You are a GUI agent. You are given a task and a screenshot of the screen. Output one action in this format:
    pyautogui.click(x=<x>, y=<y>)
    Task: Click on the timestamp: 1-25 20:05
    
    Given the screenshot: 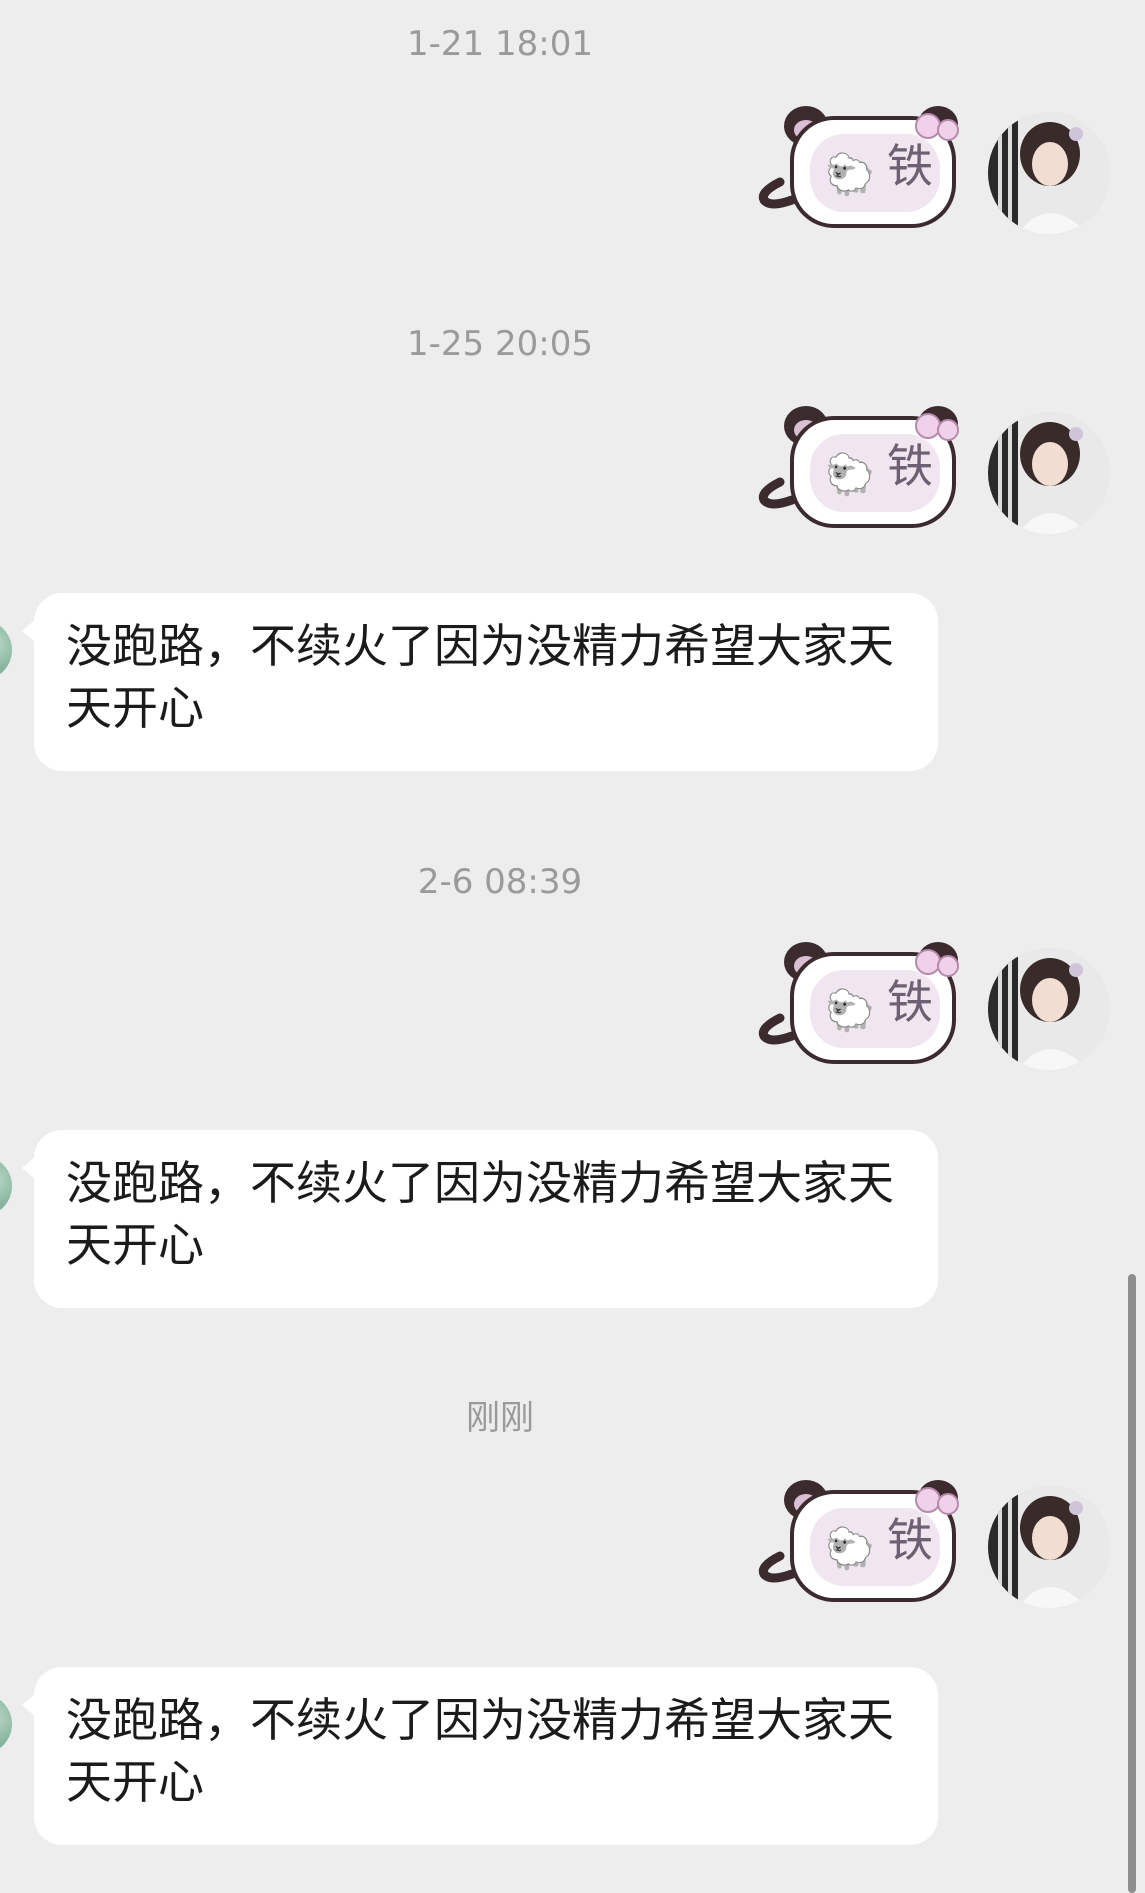 What is the action you would take?
    pyautogui.click(x=500, y=344)
    